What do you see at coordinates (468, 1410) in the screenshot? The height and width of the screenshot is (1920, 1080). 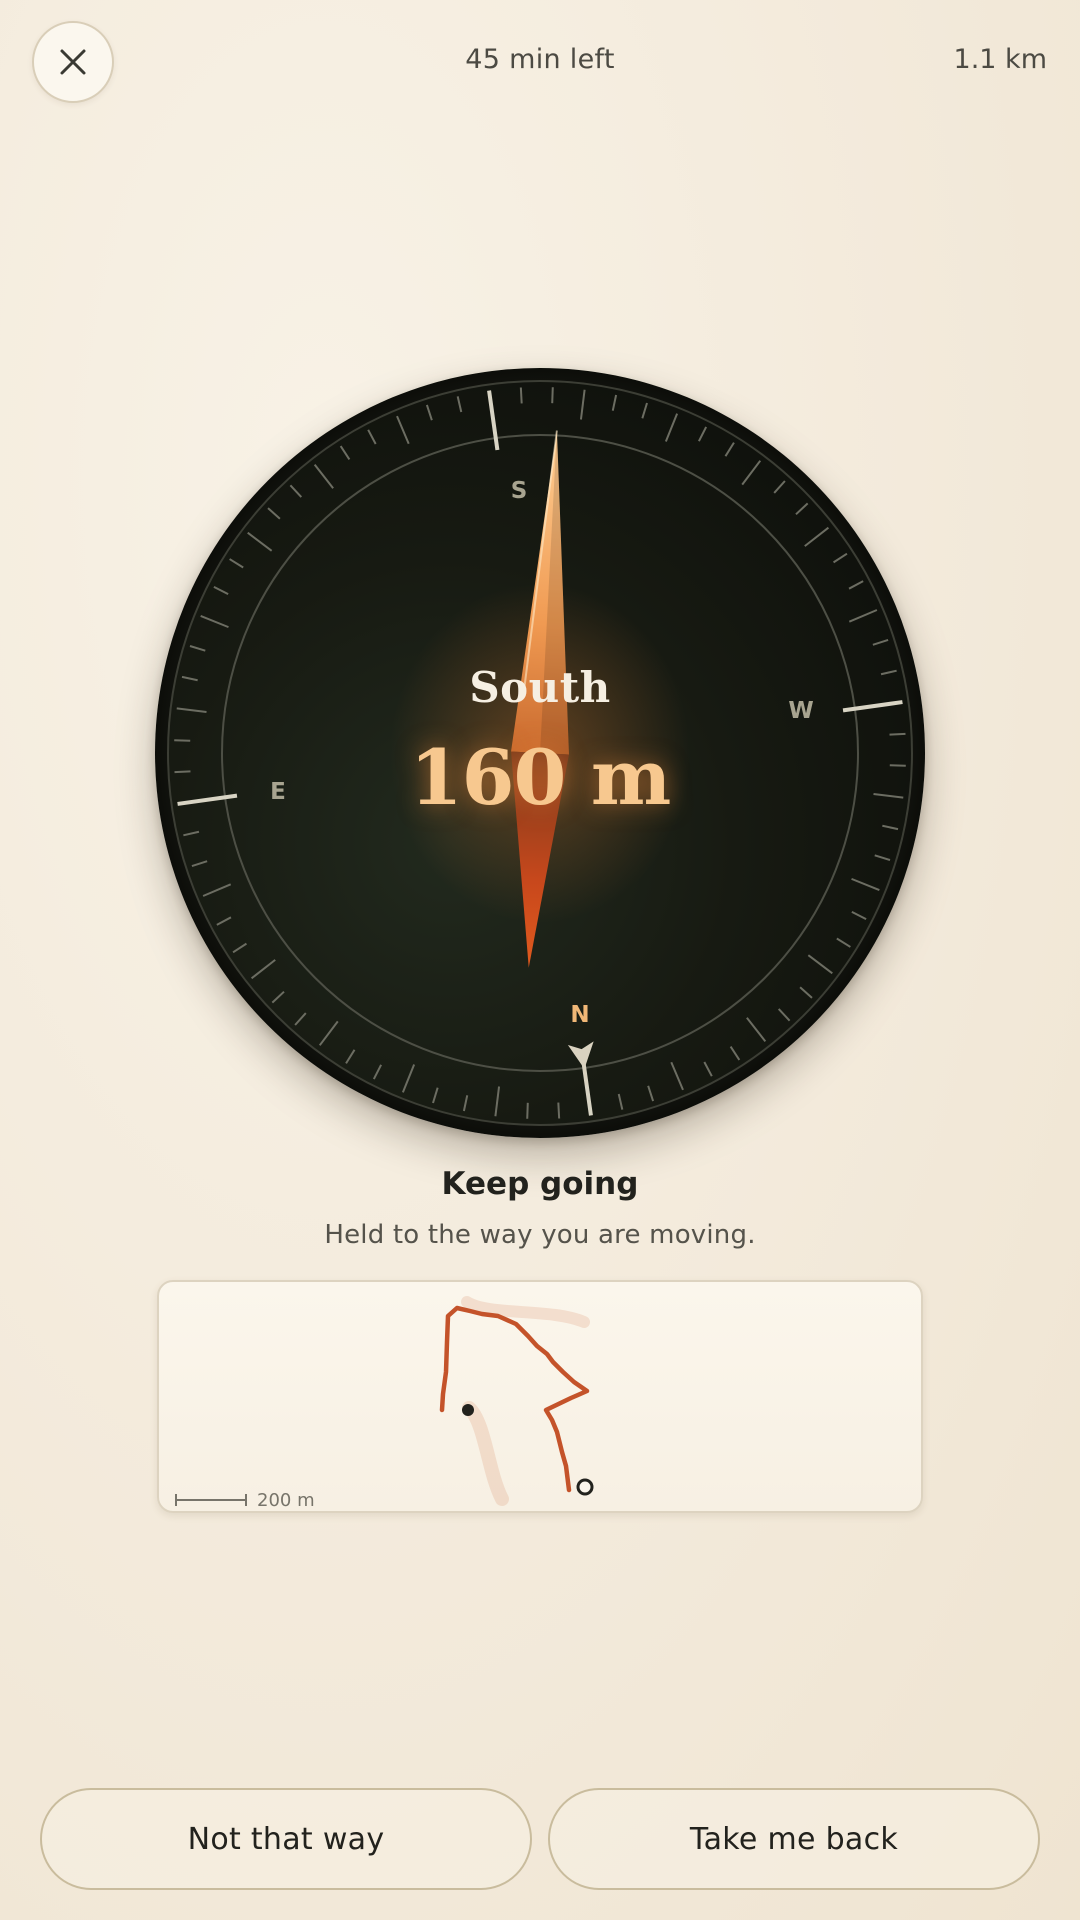 I see `route-start-dot` at bounding box center [468, 1410].